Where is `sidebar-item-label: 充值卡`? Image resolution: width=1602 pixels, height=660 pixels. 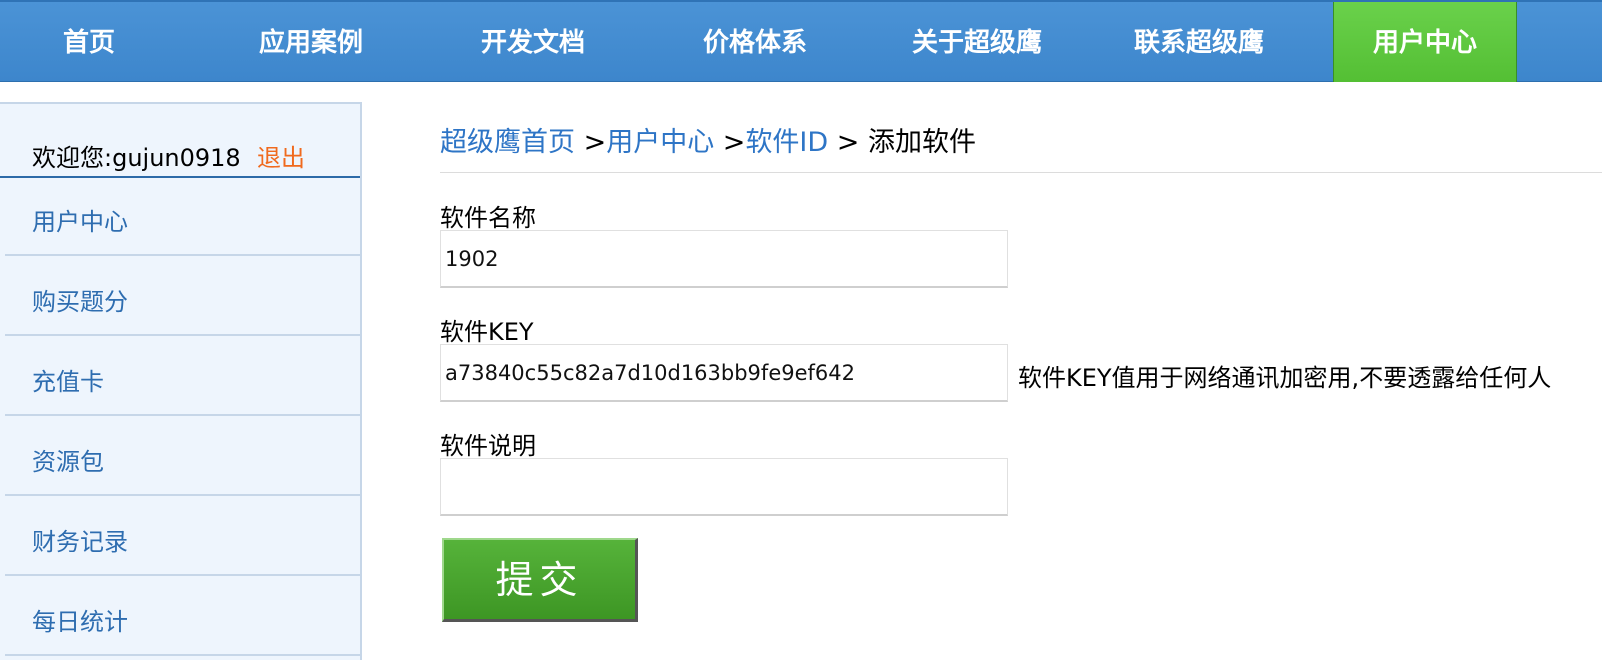
sidebar-item-label: 充值卡 is located at coordinates (68, 382).